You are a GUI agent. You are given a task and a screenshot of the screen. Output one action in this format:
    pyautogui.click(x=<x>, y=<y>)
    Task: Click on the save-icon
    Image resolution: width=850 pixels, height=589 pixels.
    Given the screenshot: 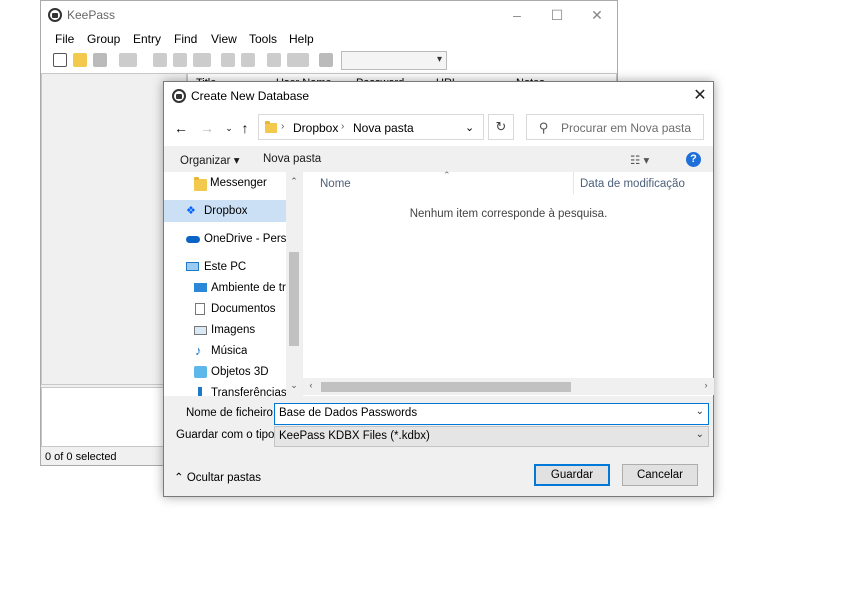 What is the action you would take?
    pyautogui.click(x=100, y=60)
    